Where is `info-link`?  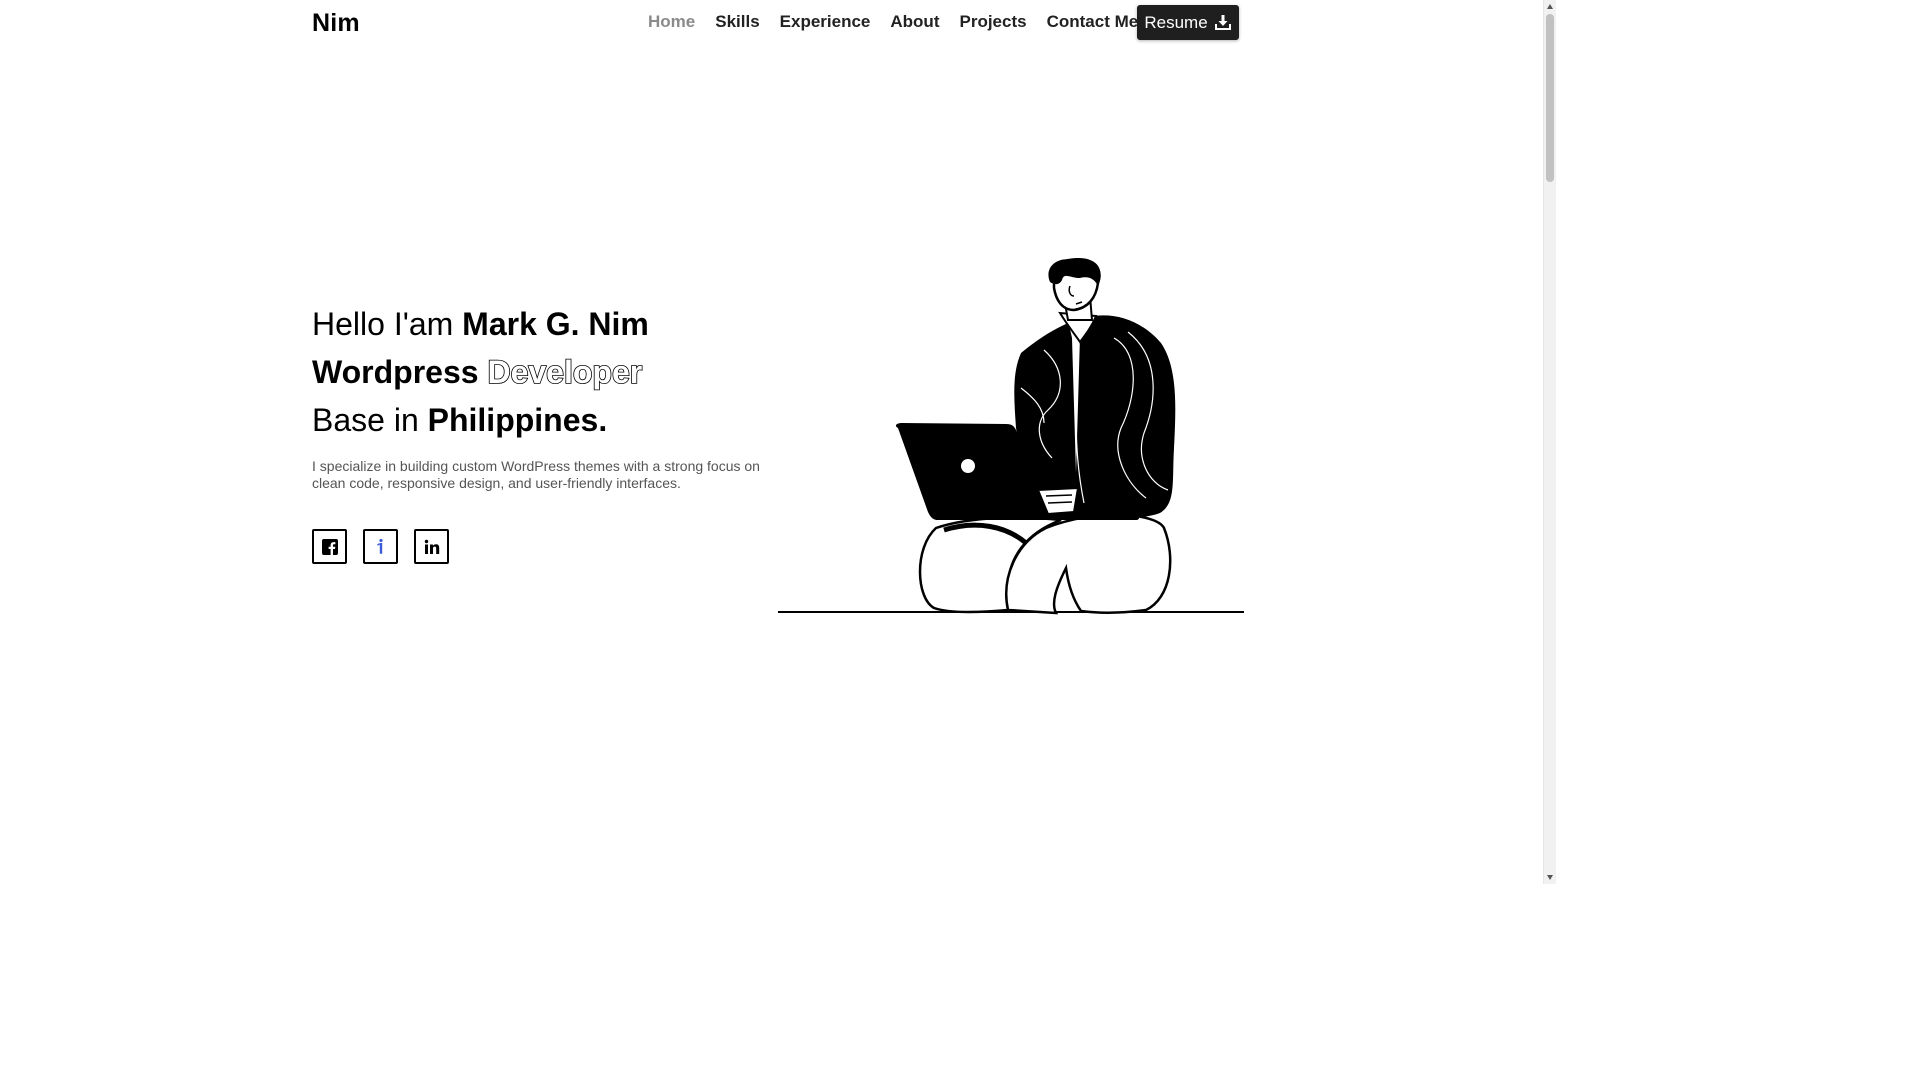 info-link is located at coordinates (380, 546).